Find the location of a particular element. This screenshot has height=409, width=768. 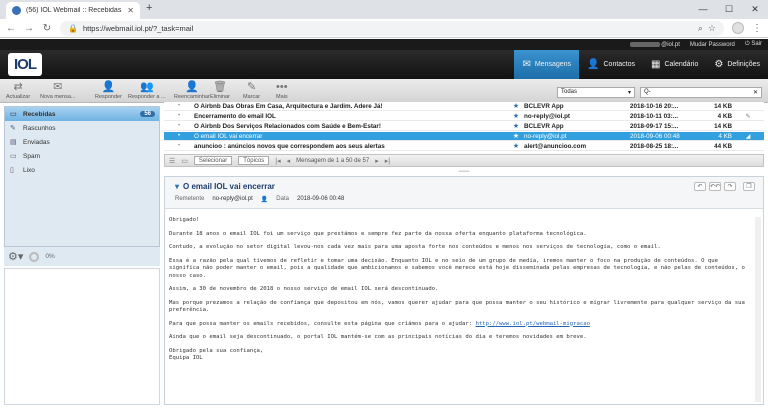

nav-calendario: ▦ Calendário is located at coordinates (674, 64).